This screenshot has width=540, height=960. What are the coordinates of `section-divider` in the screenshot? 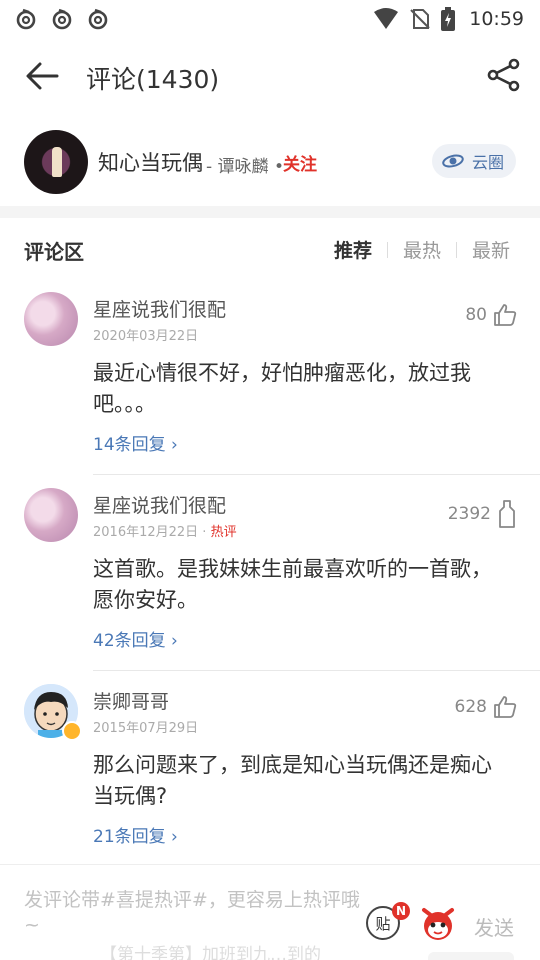 It's located at (270, 212).